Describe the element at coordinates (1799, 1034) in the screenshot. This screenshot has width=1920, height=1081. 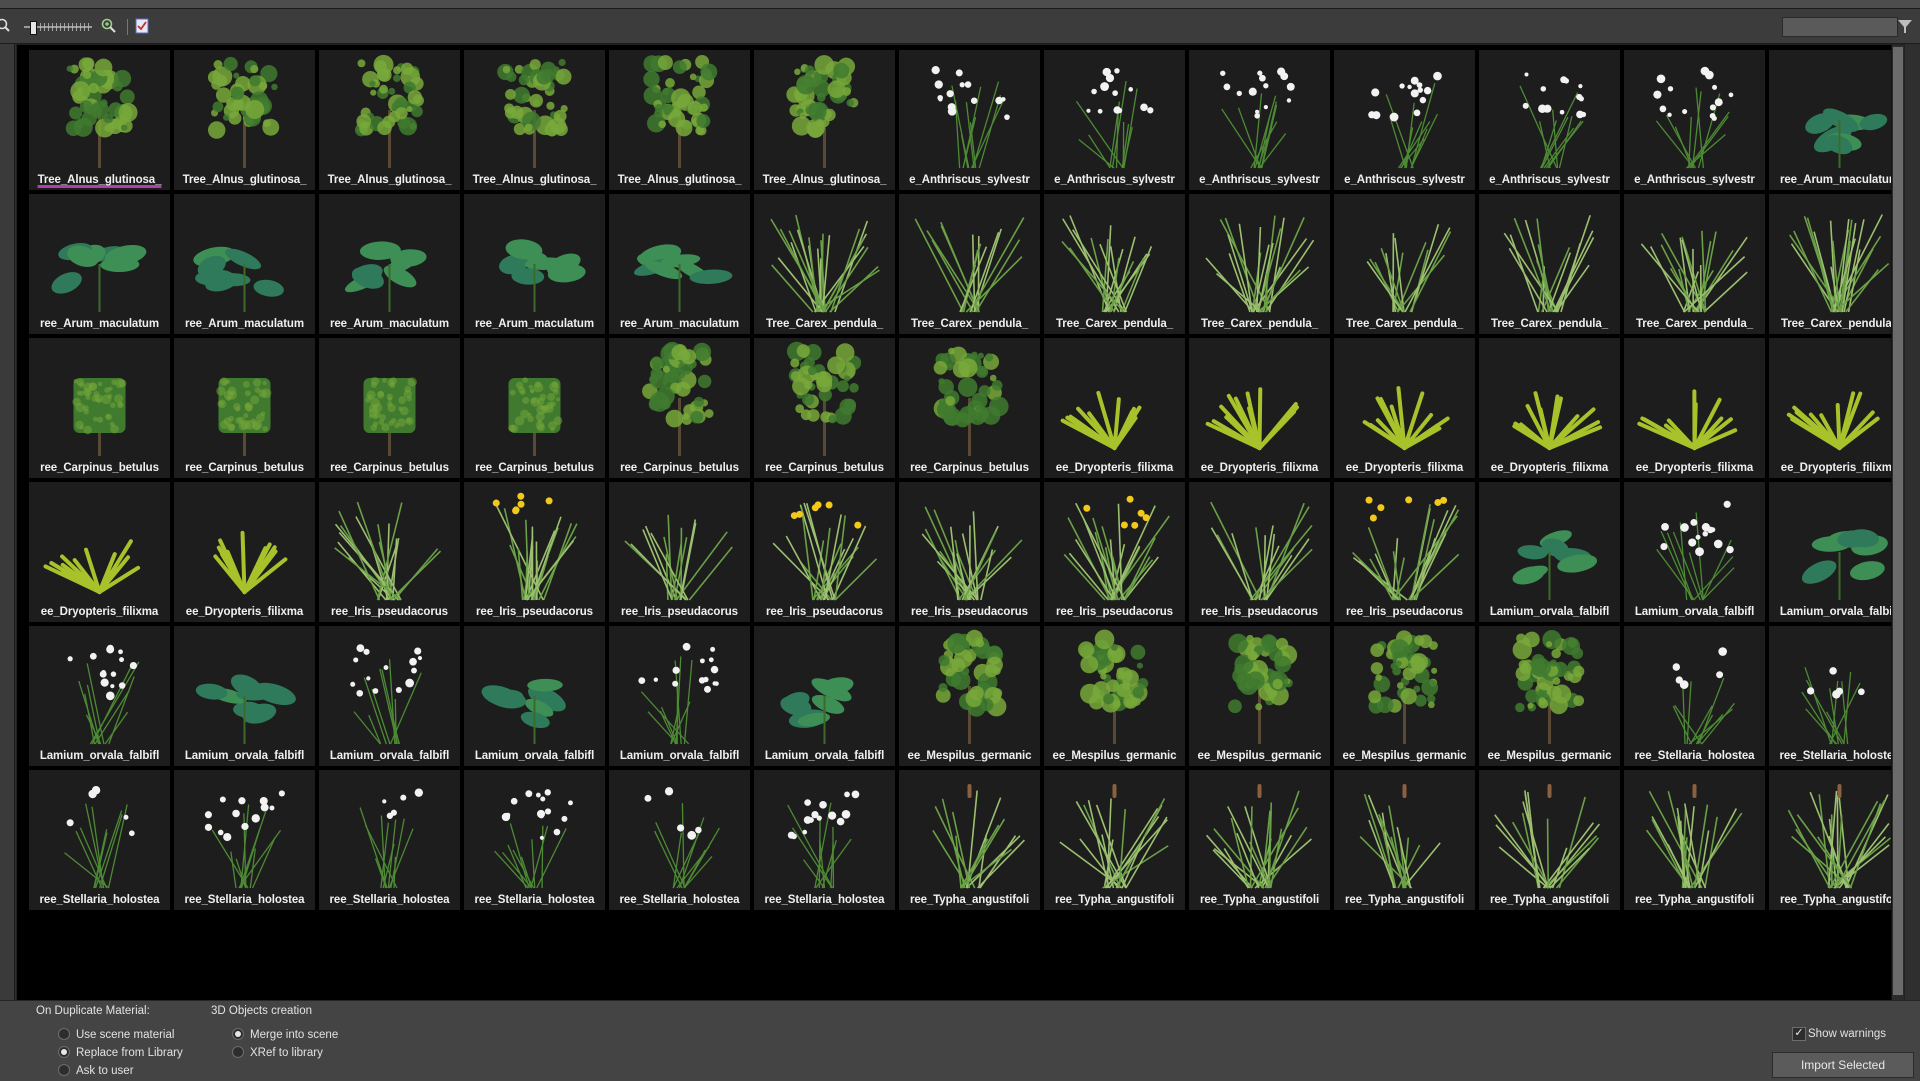
I see `show-warnings-checkbox: ✓` at that location.